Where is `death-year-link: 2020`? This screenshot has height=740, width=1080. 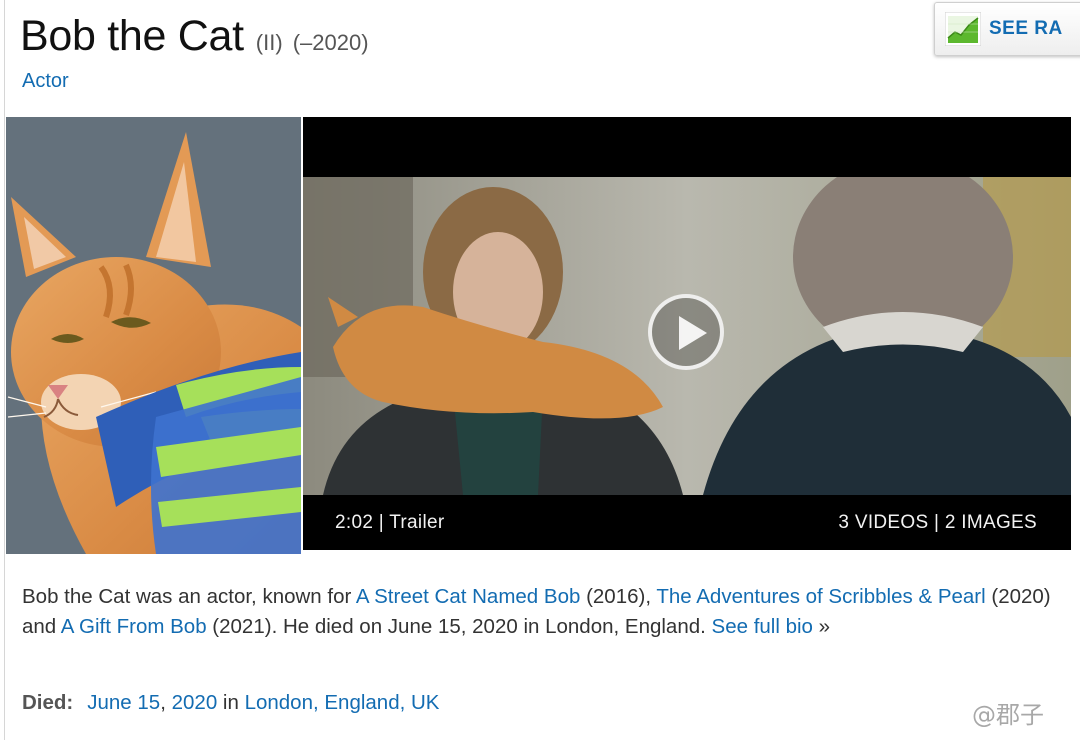 death-year-link: 2020 is located at coordinates (195, 702).